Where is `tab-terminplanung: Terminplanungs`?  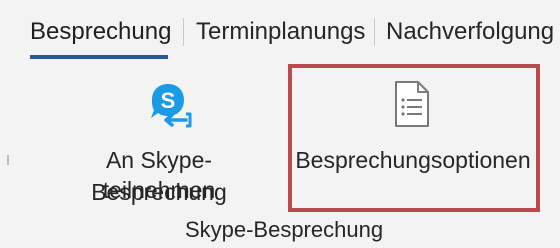
tab-terminplanung: Terminplanungs is located at coordinates (283, 32).